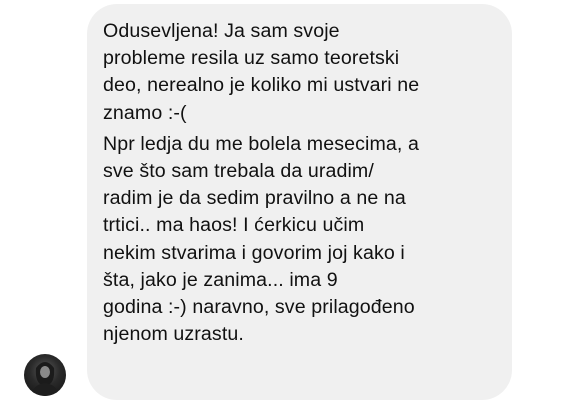 This screenshot has width=585, height=409. I want to click on message-line: šta, jako je zanima... ima 9, so click(220, 279).